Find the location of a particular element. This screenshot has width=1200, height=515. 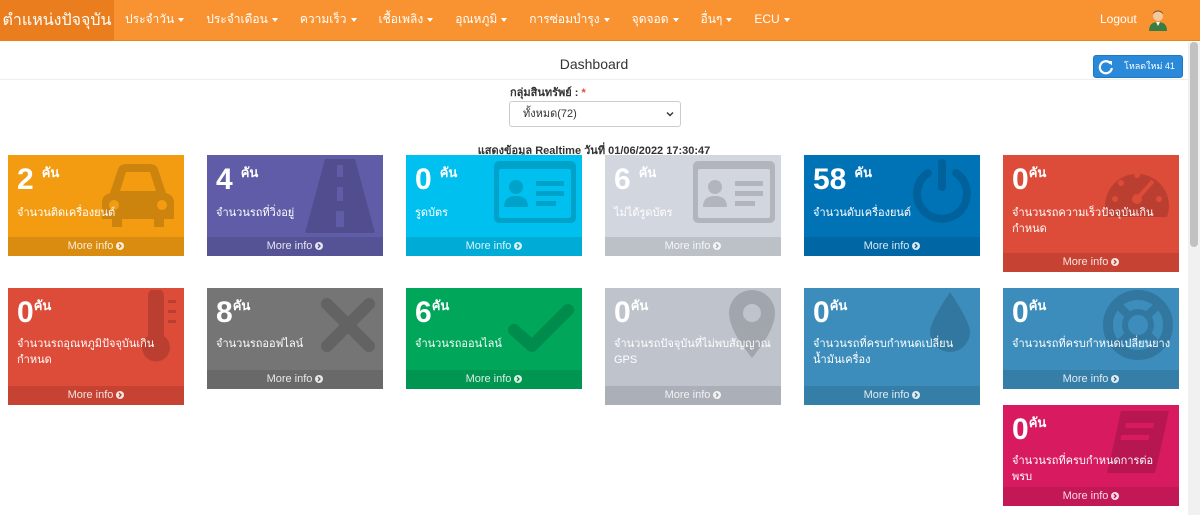

menu-label: ECU is located at coordinates (767, 19).